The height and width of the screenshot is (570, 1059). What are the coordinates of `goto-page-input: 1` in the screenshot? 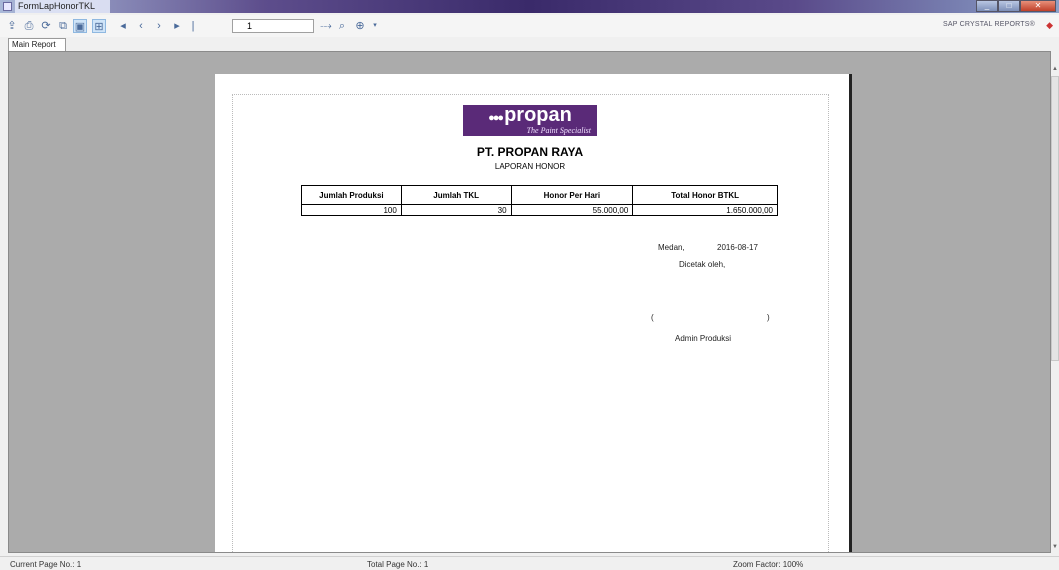 It's located at (273, 26).